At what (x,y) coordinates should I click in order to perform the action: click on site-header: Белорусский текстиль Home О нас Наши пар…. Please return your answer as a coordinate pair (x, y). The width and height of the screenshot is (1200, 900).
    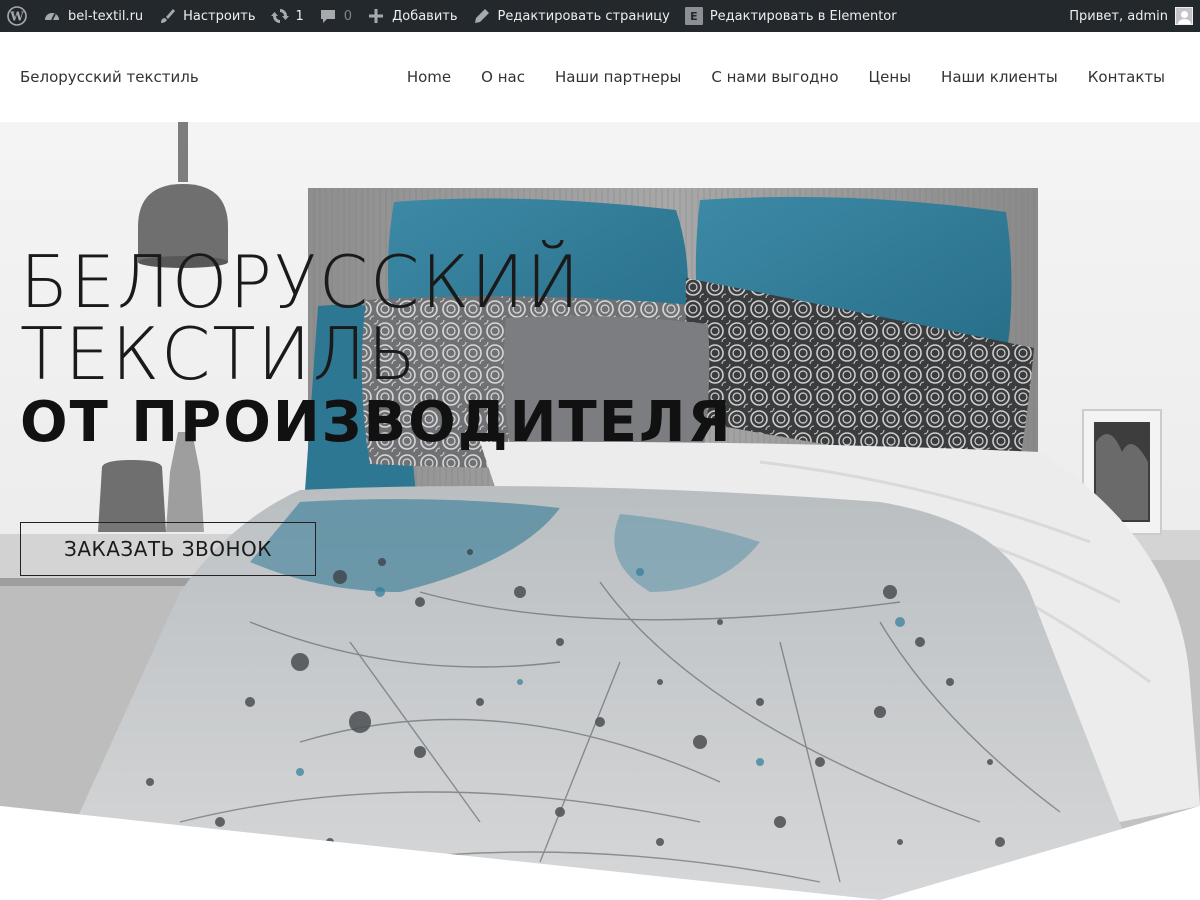
    Looking at the image, I should click on (600, 77).